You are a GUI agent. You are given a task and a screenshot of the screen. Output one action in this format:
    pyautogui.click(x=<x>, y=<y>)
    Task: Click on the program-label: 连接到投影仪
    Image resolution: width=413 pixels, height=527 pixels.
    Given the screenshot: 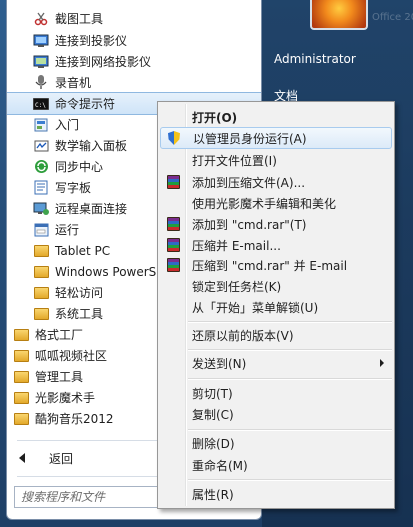 What is the action you would take?
    pyautogui.click(x=91, y=41)
    